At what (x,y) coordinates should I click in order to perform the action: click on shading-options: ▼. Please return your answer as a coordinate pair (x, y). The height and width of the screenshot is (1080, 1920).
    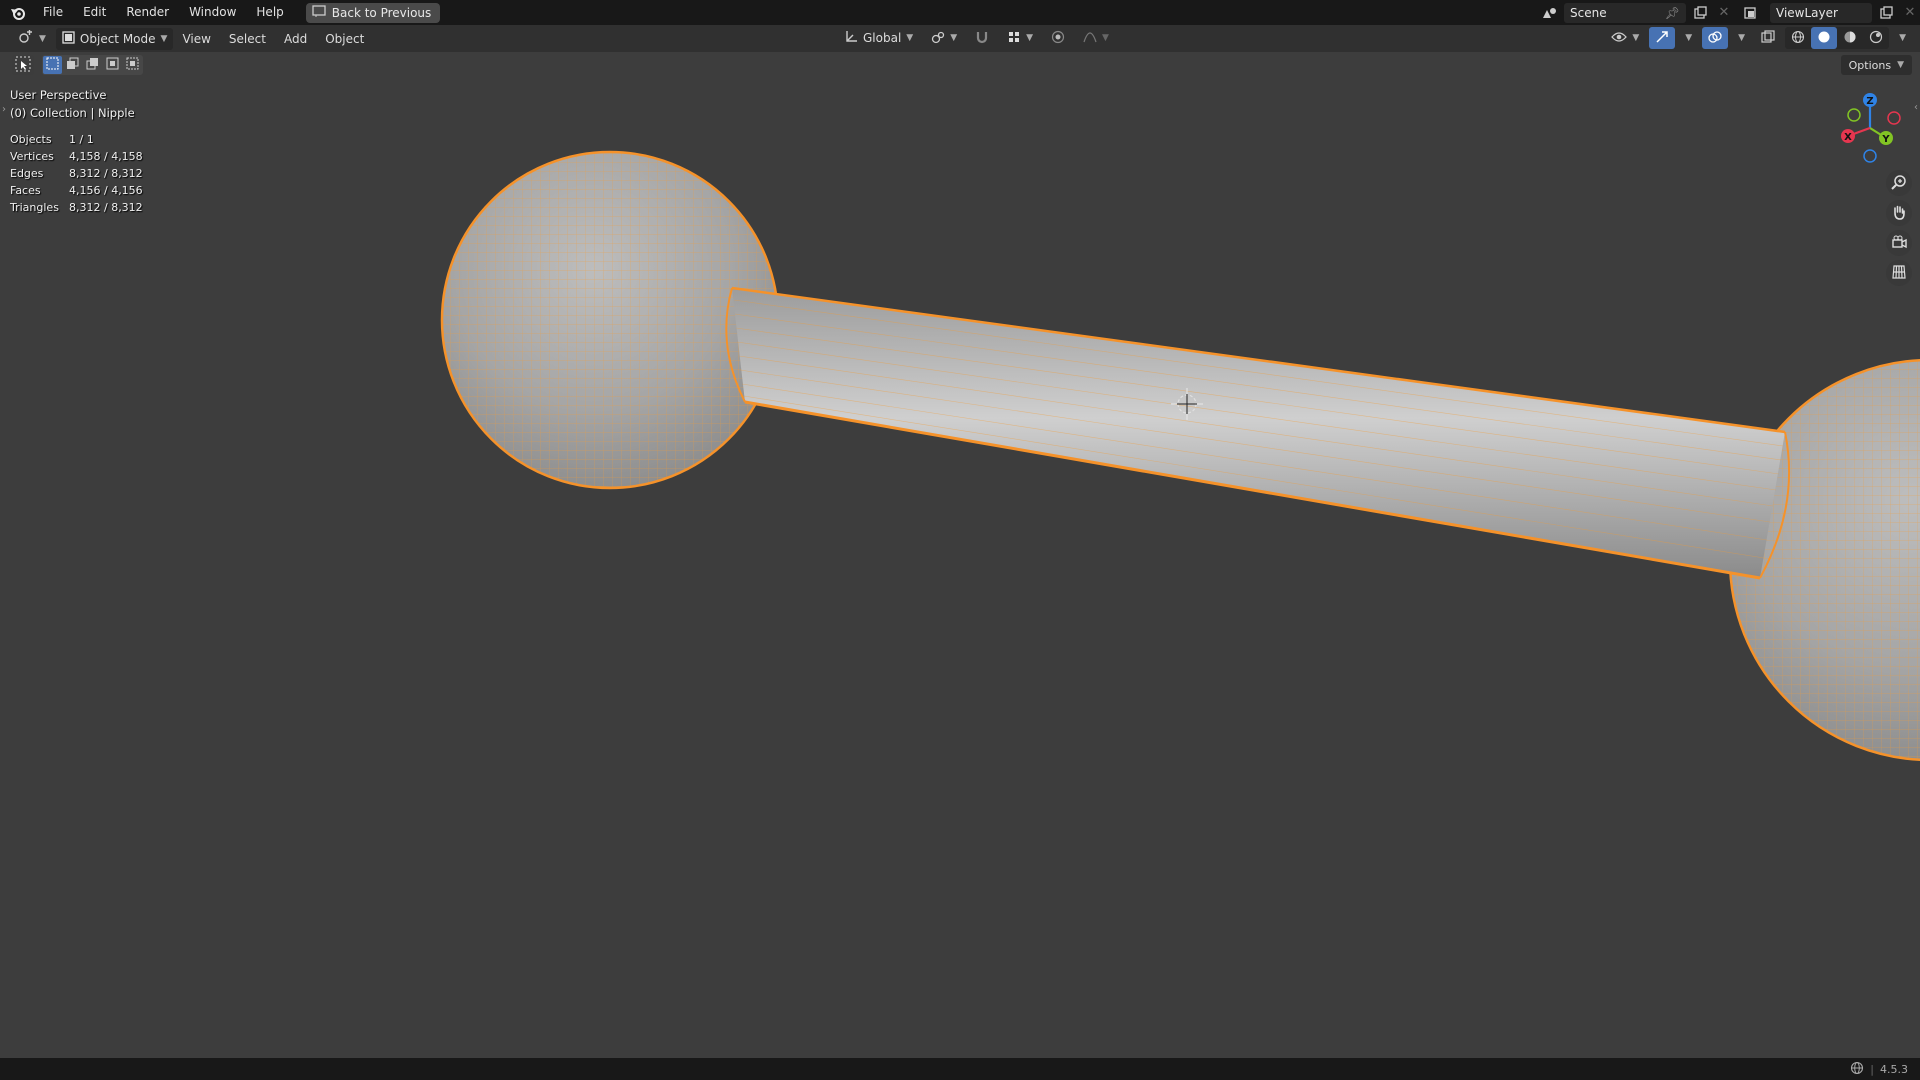
    Looking at the image, I should click on (1902, 38).